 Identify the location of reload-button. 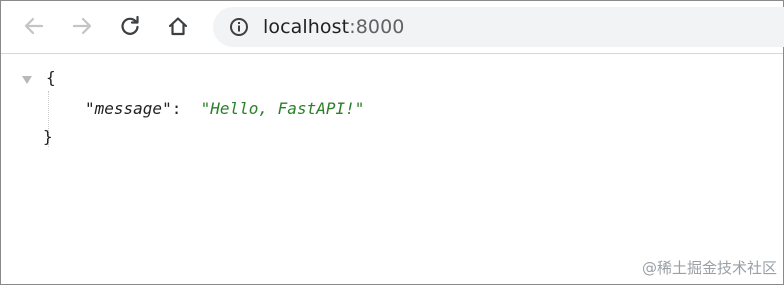
(130, 26).